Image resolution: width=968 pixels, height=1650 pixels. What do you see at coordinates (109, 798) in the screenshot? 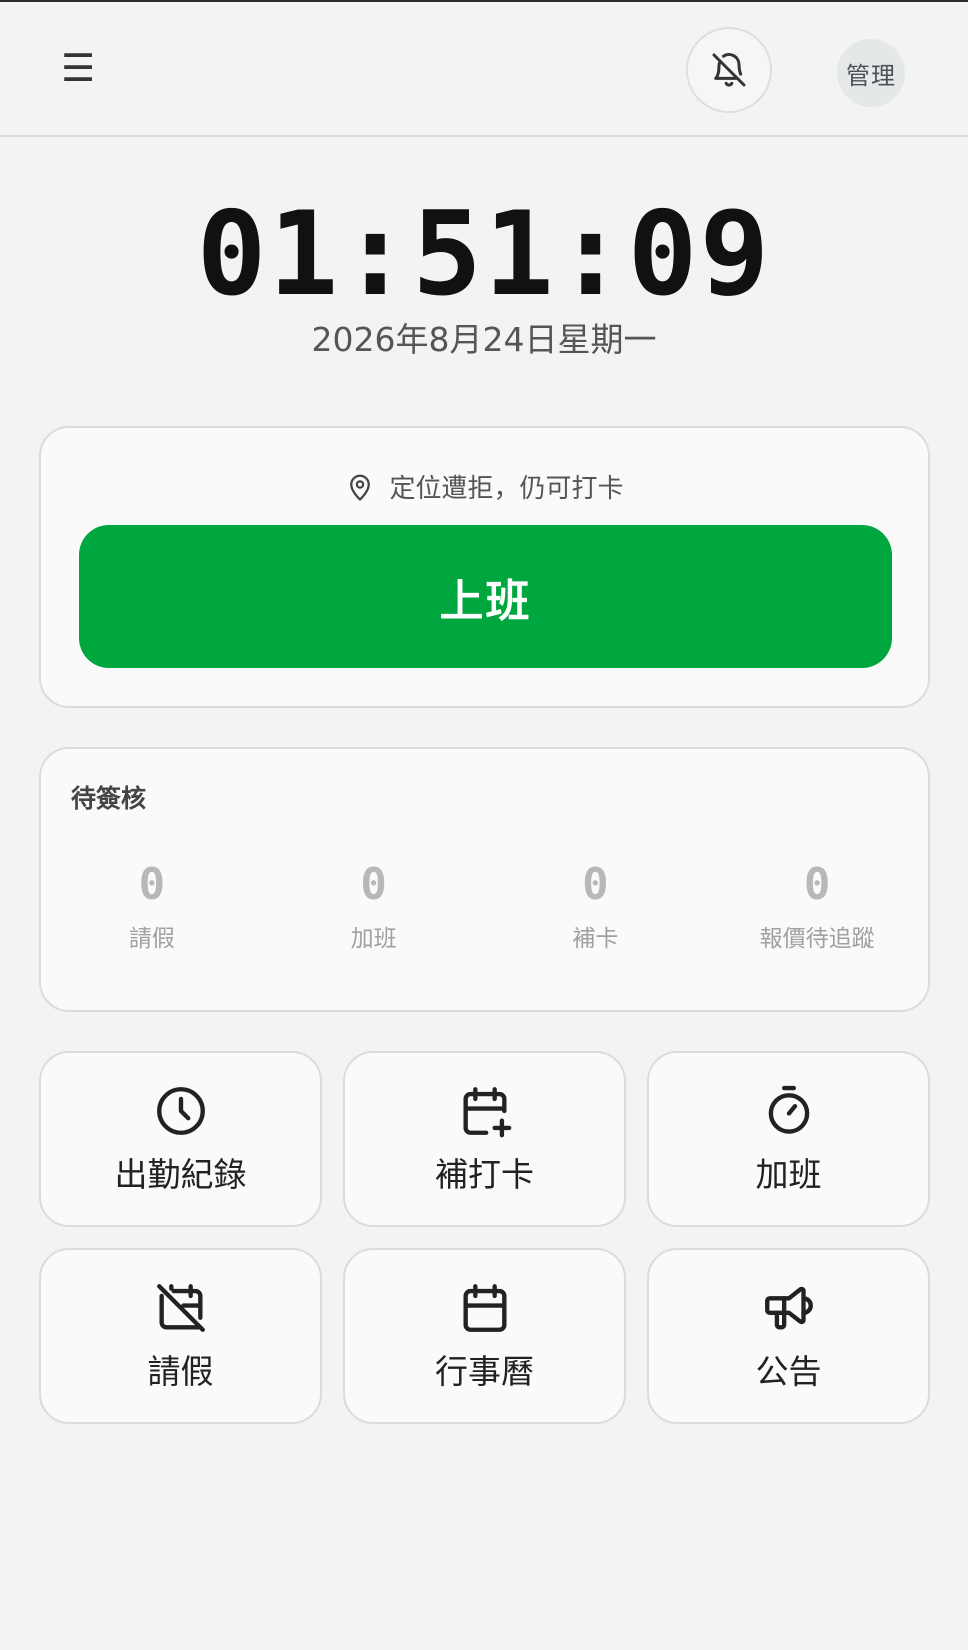
I see `pending-approvals-title: 待簽核` at bounding box center [109, 798].